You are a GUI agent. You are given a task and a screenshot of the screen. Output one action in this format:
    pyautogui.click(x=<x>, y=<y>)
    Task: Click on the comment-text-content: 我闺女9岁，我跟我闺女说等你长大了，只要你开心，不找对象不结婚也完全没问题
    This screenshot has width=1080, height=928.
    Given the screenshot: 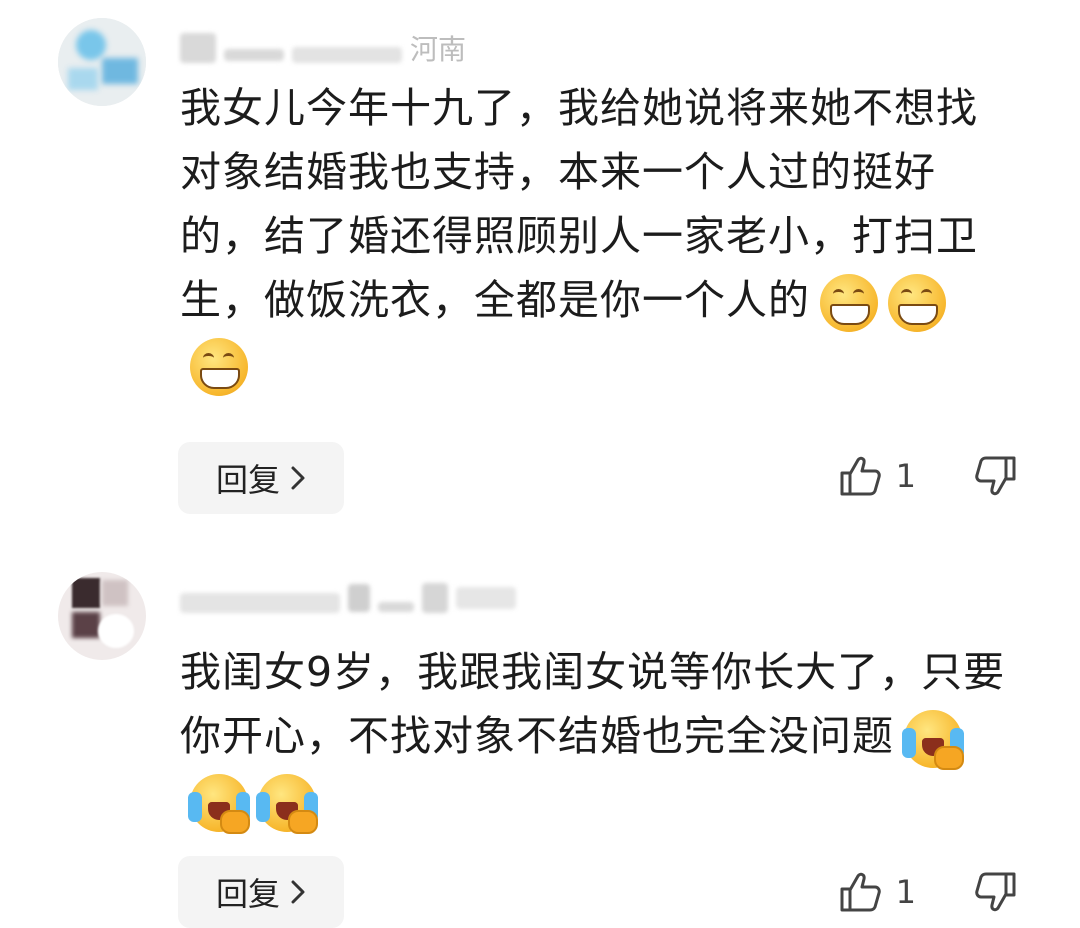 What is the action you would take?
    pyautogui.click(x=593, y=704)
    